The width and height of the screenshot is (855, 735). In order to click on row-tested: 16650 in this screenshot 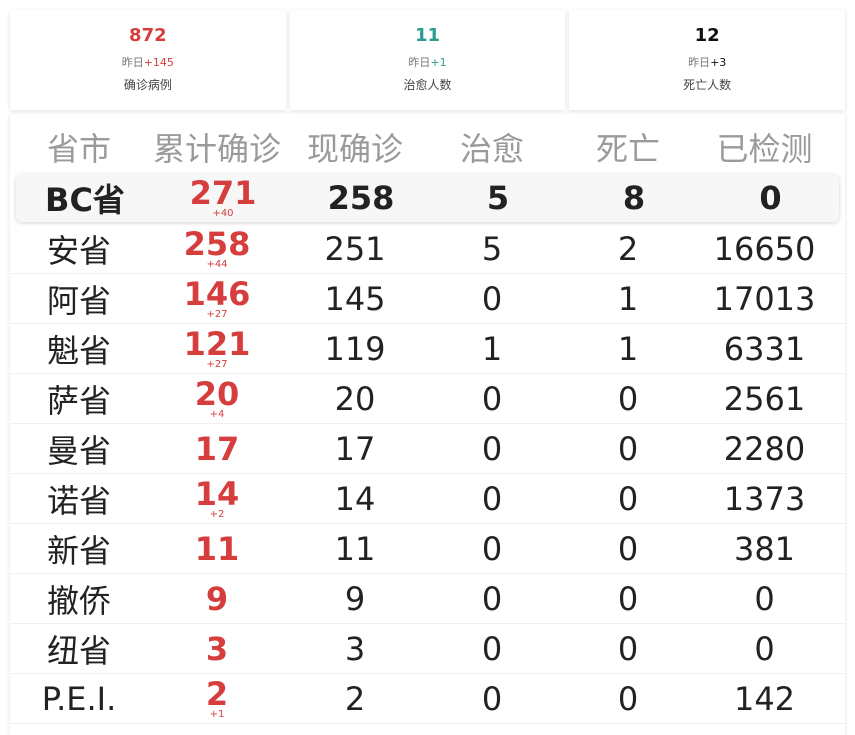, I will do `click(764, 248)`.